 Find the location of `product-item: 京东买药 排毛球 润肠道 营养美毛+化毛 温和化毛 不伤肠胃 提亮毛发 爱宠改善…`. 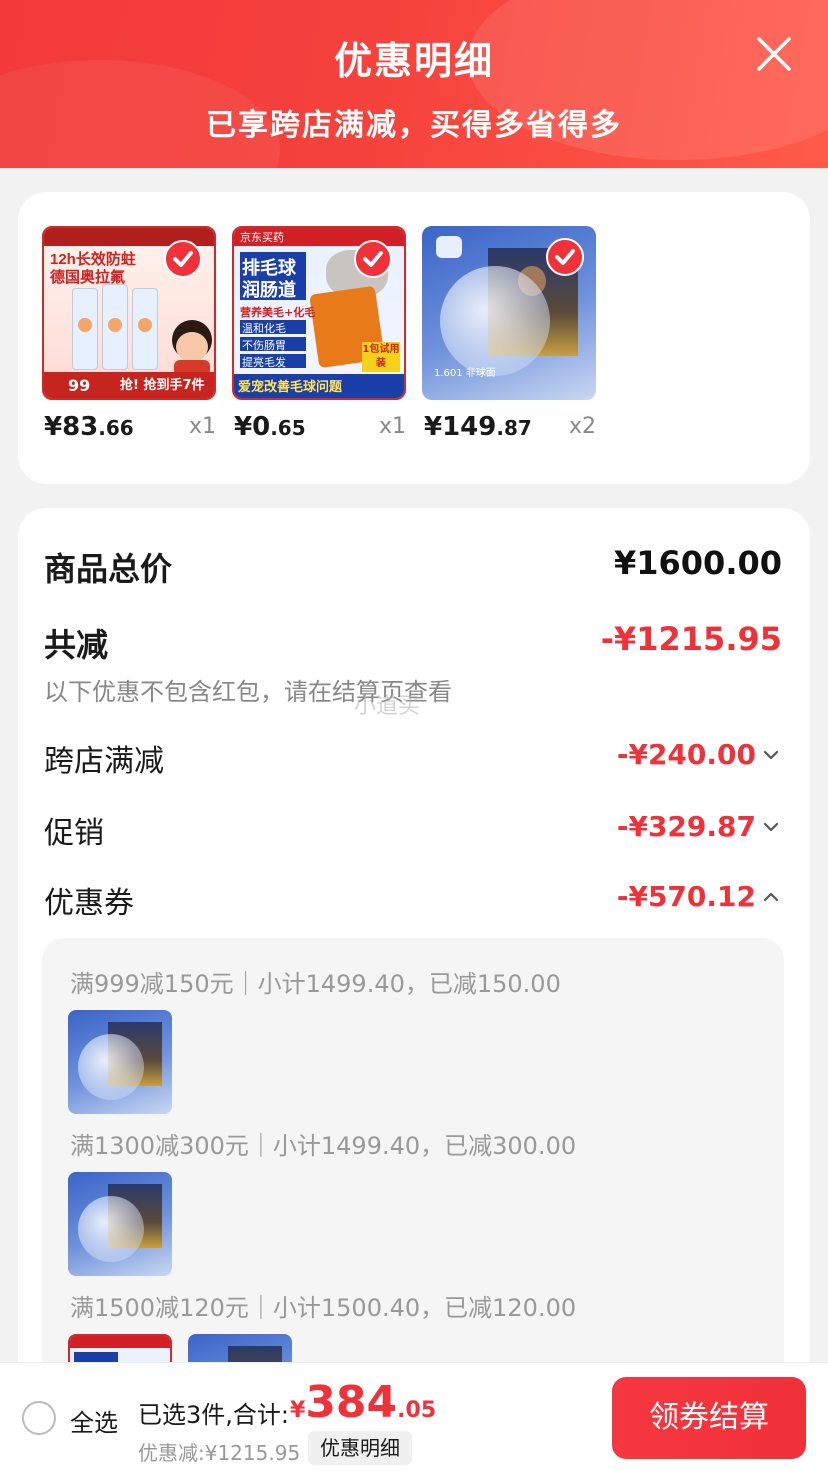

product-item: 京东买药 排毛球 润肠道 营养美毛+化毛 温和化毛 不伤肠胃 提亮毛发 爱宠改善… is located at coordinates (319, 334).